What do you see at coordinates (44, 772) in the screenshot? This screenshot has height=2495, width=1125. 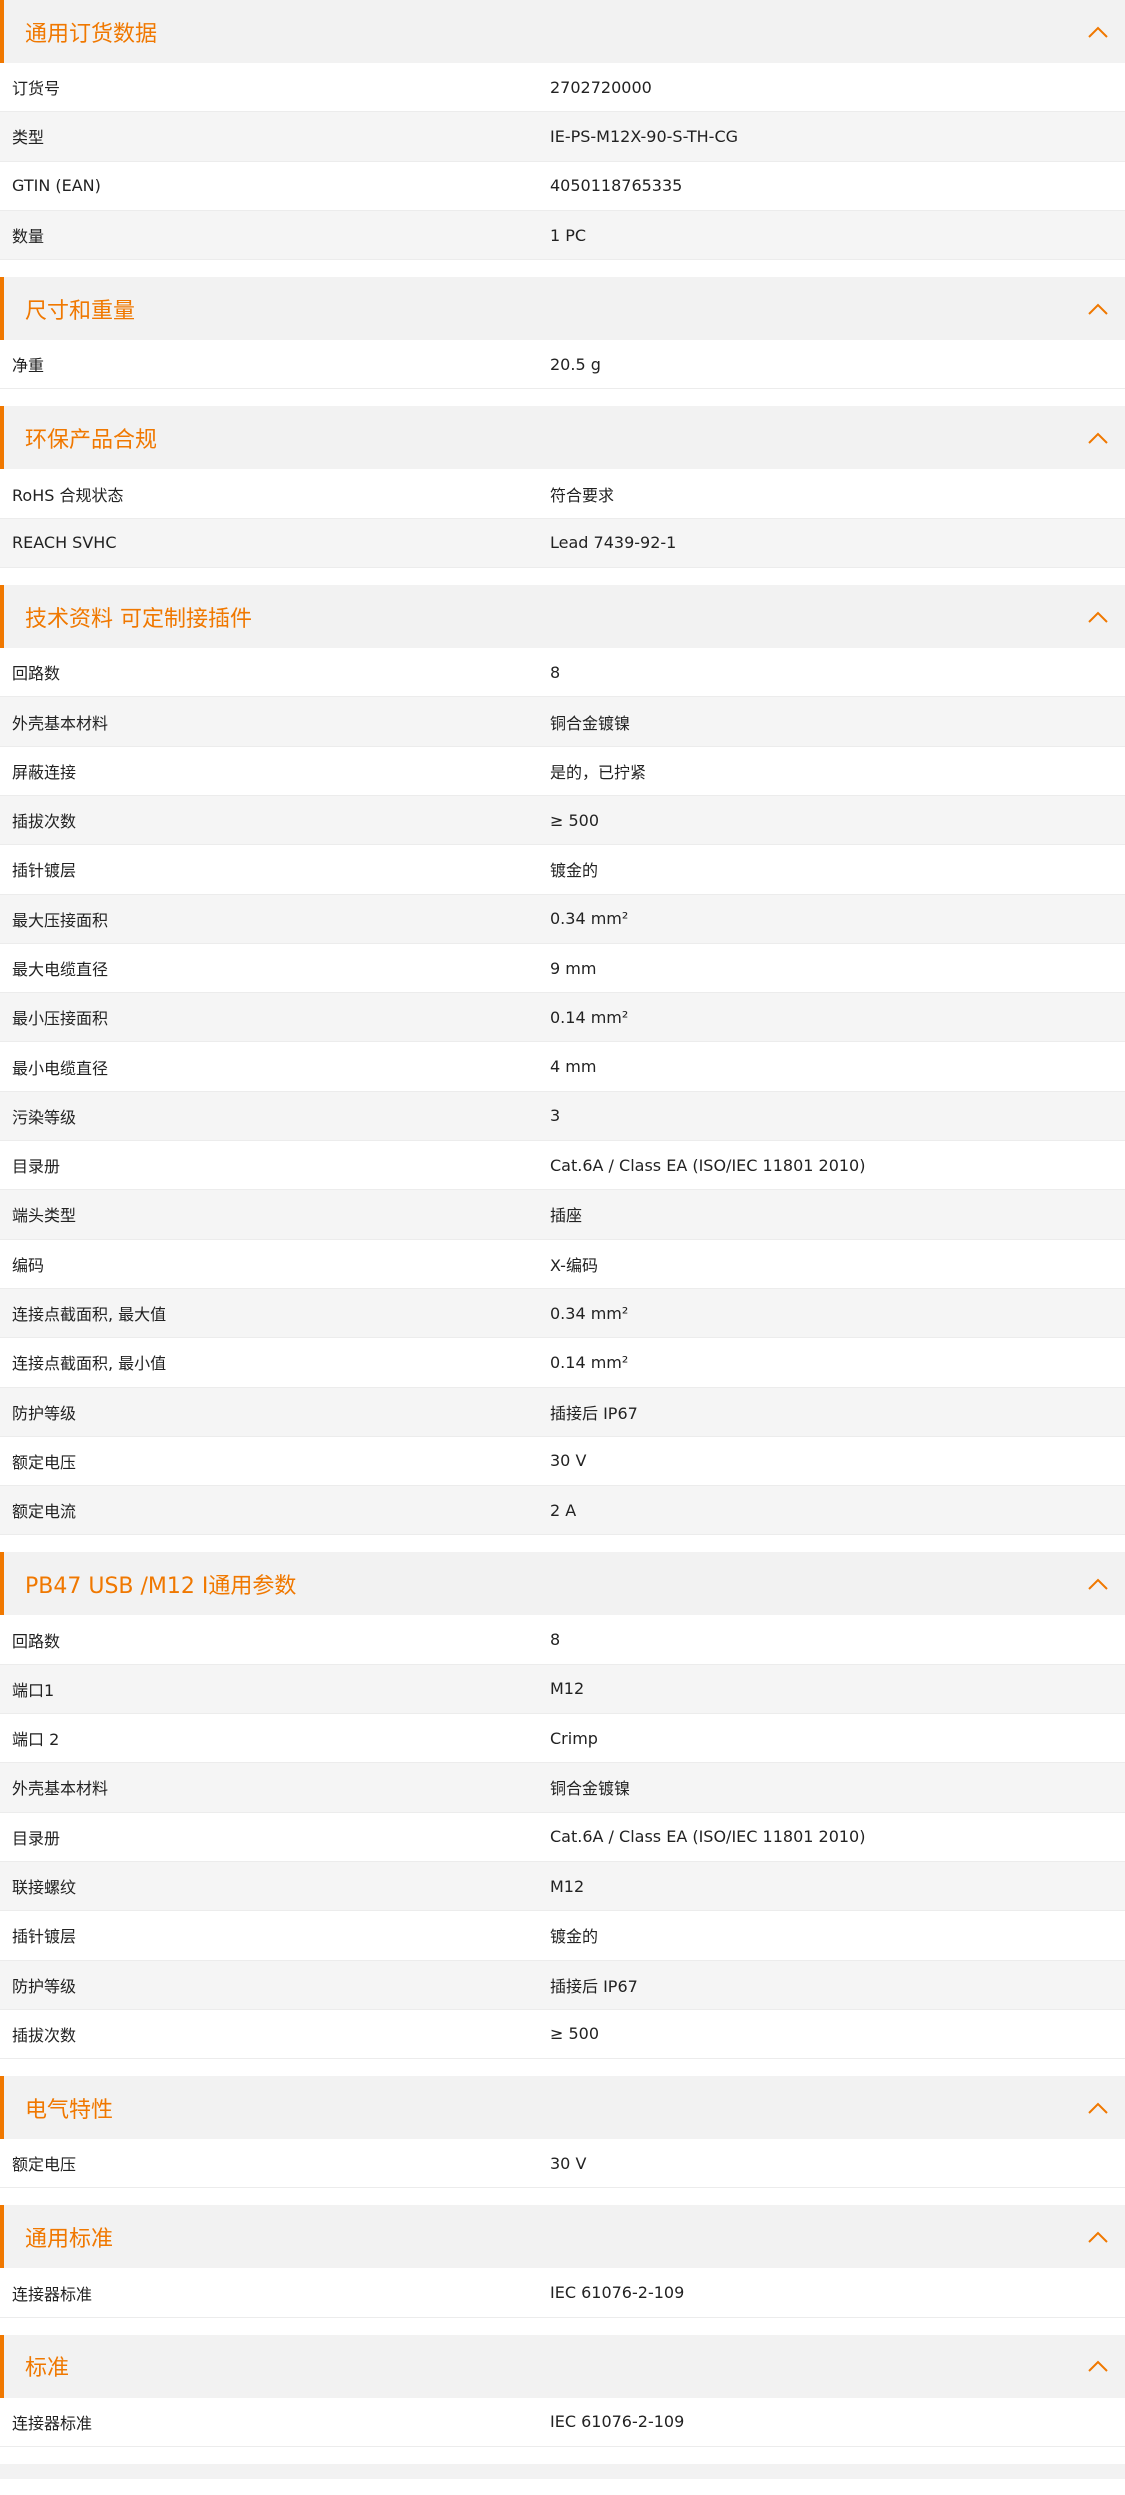 I see `spec-label: 屏蔽连接` at bounding box center [44, 772].